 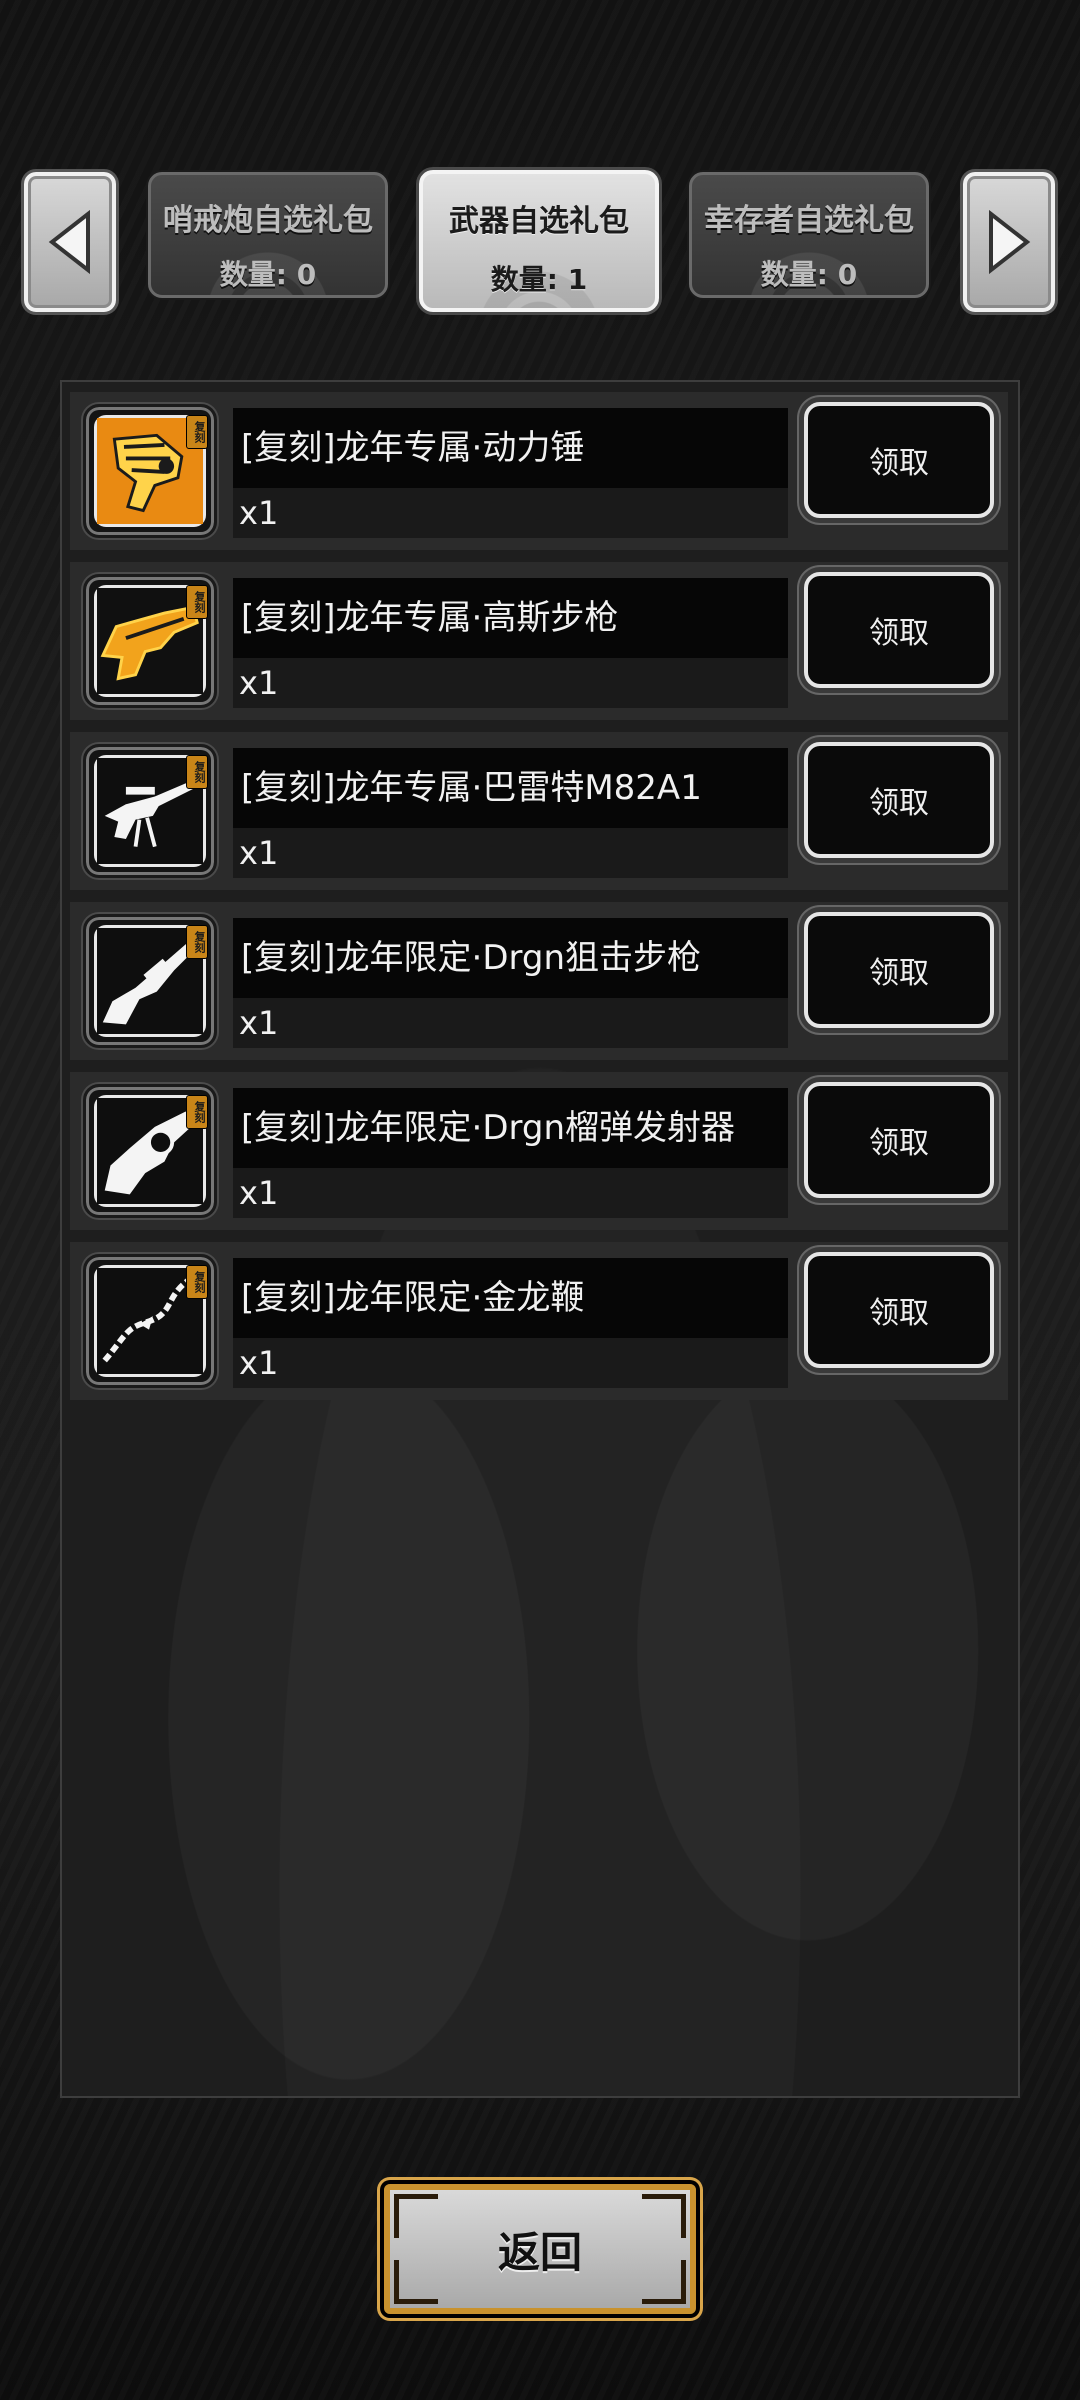 What do you see at coordinates (539, 241) in the screenshot?
I see `tab-weapon-pack: 武器自选礼包 数量: 1` at bounding box center [539, 241].